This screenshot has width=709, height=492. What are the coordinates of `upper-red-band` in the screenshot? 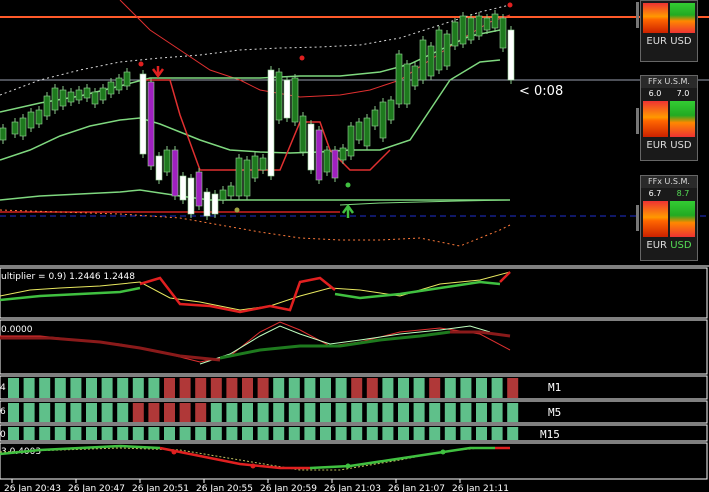 It's located at (315, 49).